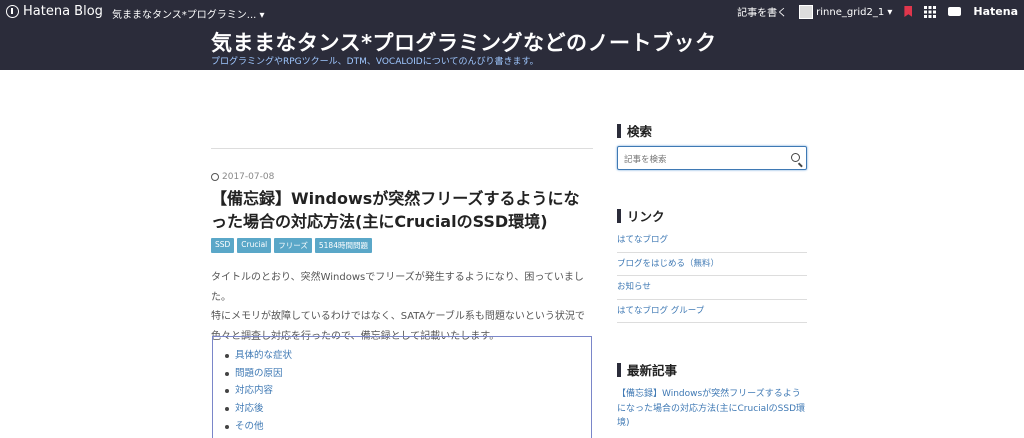  What do you see at coordinates (215, 177) in the screenshot?
I see `clock-icon` at bounding box center [215, 177].